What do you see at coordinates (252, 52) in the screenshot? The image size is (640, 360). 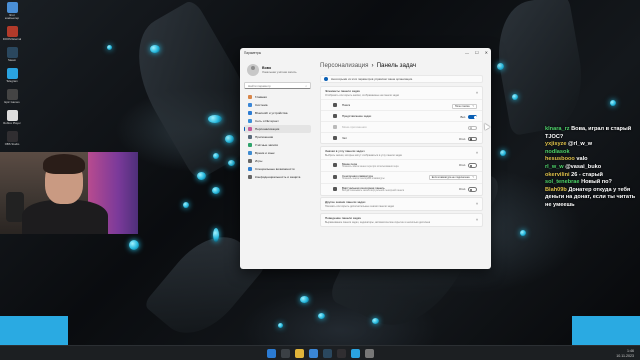 I see `window-title: Параметры` at bounding box center [252, 52].